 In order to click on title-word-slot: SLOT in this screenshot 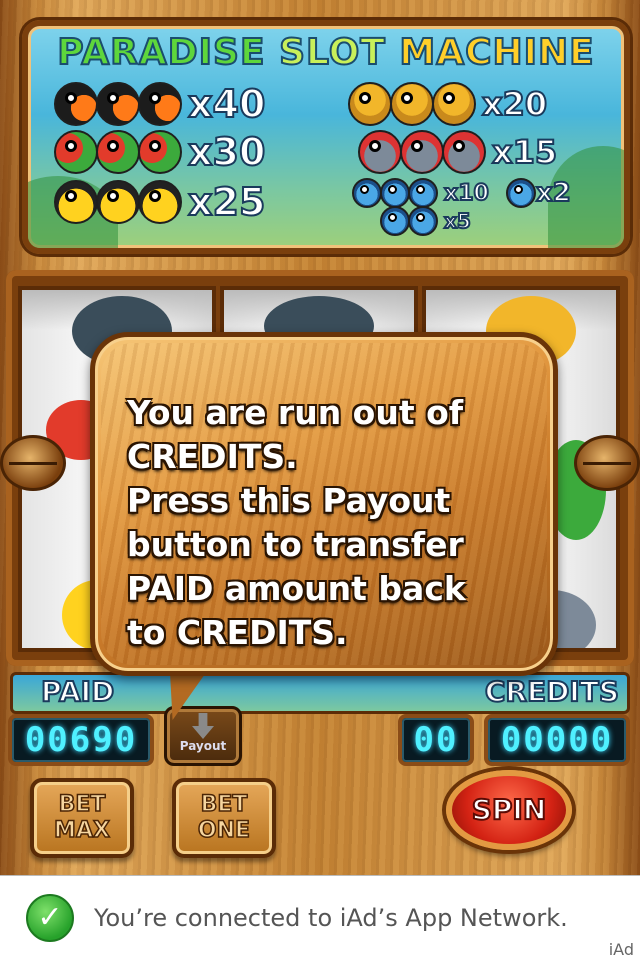, I will do `click(332, 52)`.